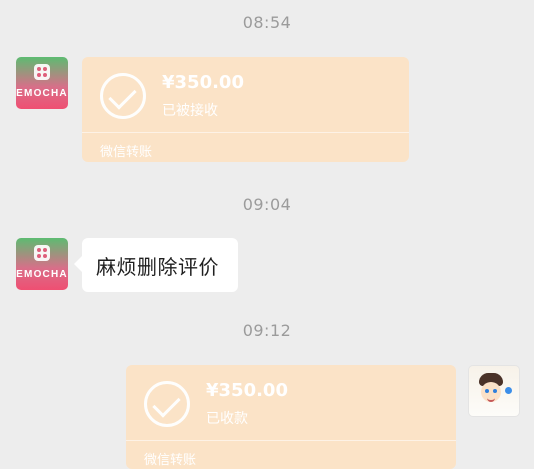  Describe the element at coordinates (508, 390) in the screenshot. I see `avatar-earring` at that location.